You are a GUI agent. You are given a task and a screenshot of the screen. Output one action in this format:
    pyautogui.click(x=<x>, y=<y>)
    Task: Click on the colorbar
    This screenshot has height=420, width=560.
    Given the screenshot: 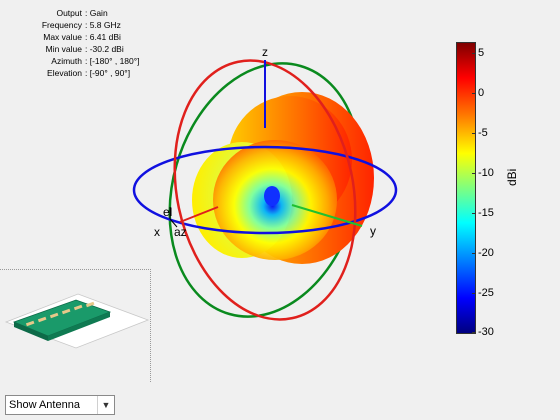 What is the action you would take?
    pyautogui.click(x=466, y=188)
    